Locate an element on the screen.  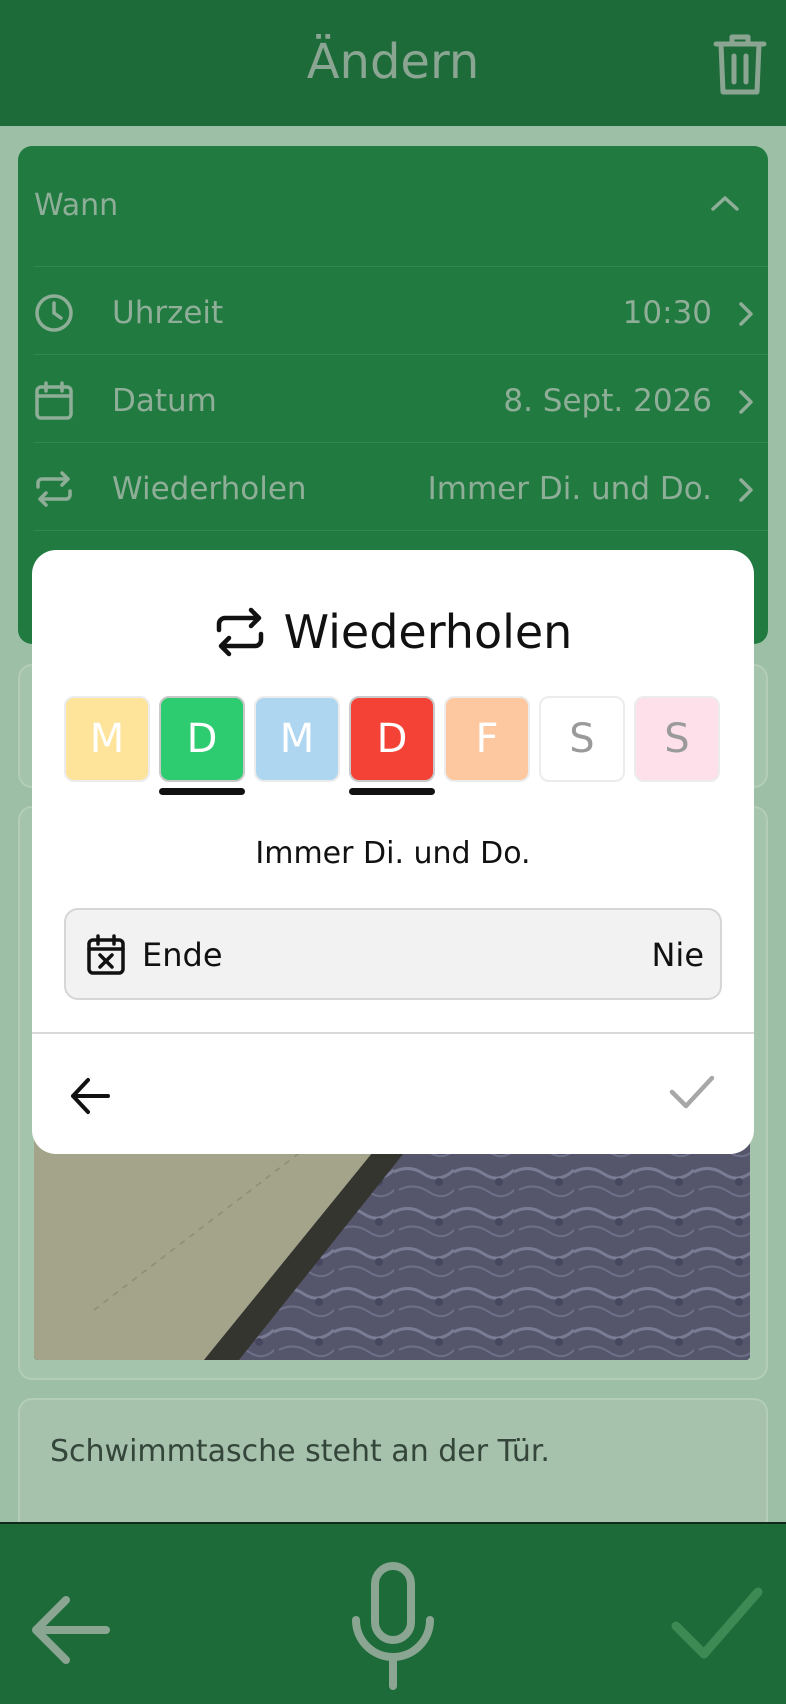
row-value: Immer Di. und Do. is located at coordinates (569, 489).